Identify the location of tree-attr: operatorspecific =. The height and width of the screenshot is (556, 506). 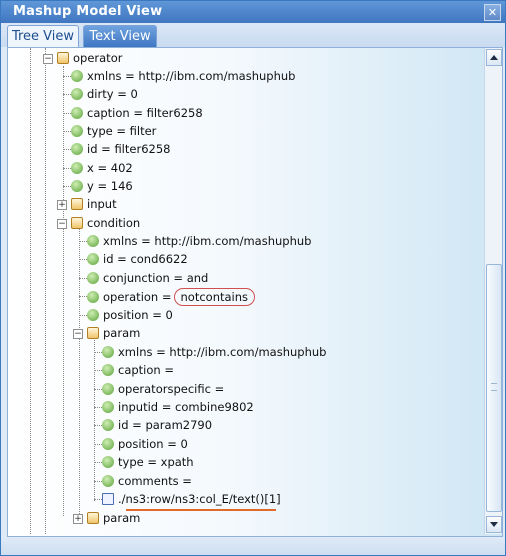
(159, 389).